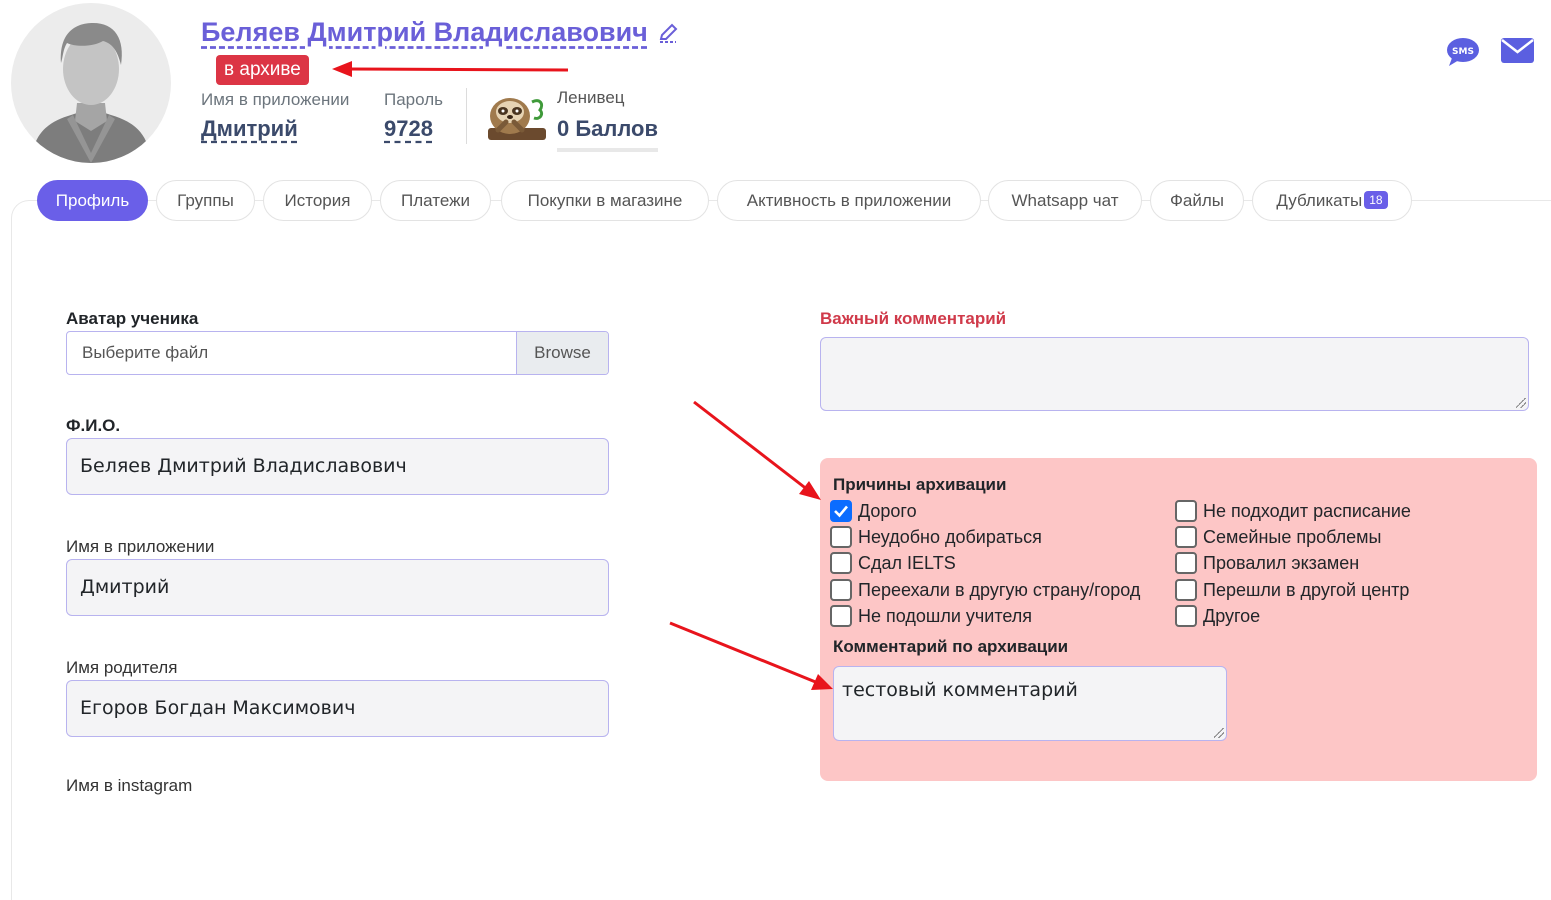 The width and height of the screenshot is (1551, 900). What do you see at coordinates (435, 200) in the screenshot?
I see `tab-payments: Платежи` at bounding box center [435, 200].